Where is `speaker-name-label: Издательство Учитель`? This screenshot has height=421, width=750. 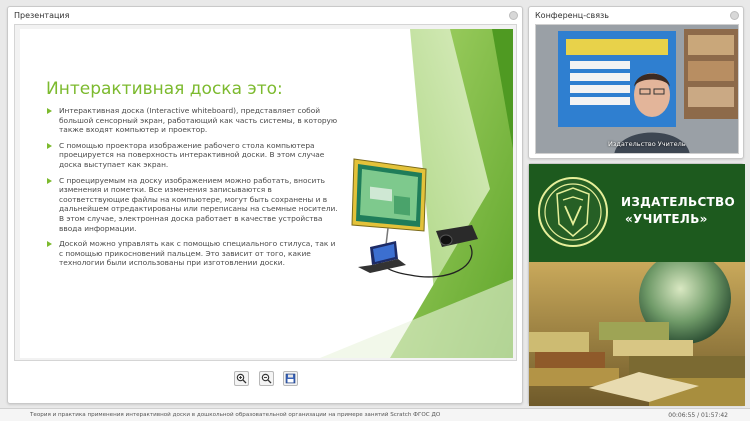
speaker-name-label: Издательство Учитель is located at coordinates (647, 144).